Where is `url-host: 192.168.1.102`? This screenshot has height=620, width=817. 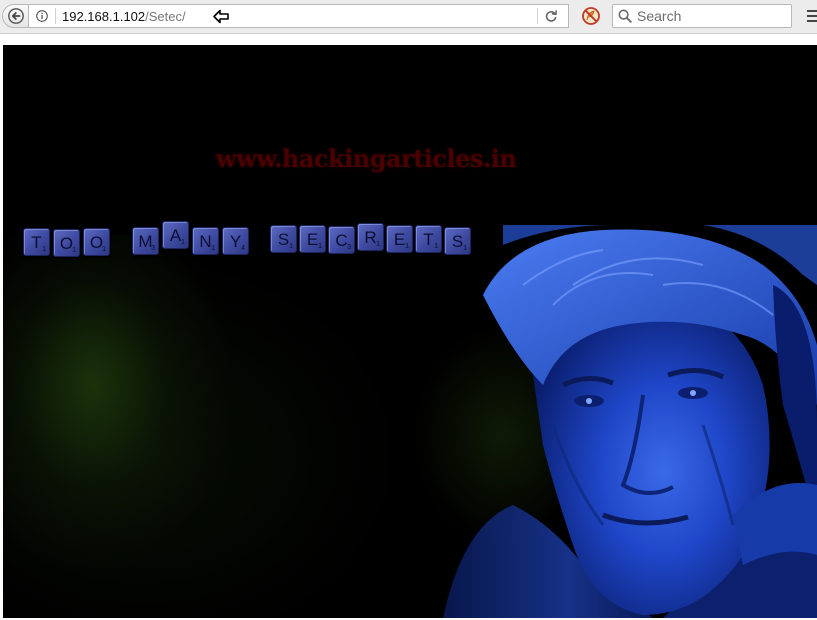 url-host: 192.168.1.102 is located at coordinates (104, 16).